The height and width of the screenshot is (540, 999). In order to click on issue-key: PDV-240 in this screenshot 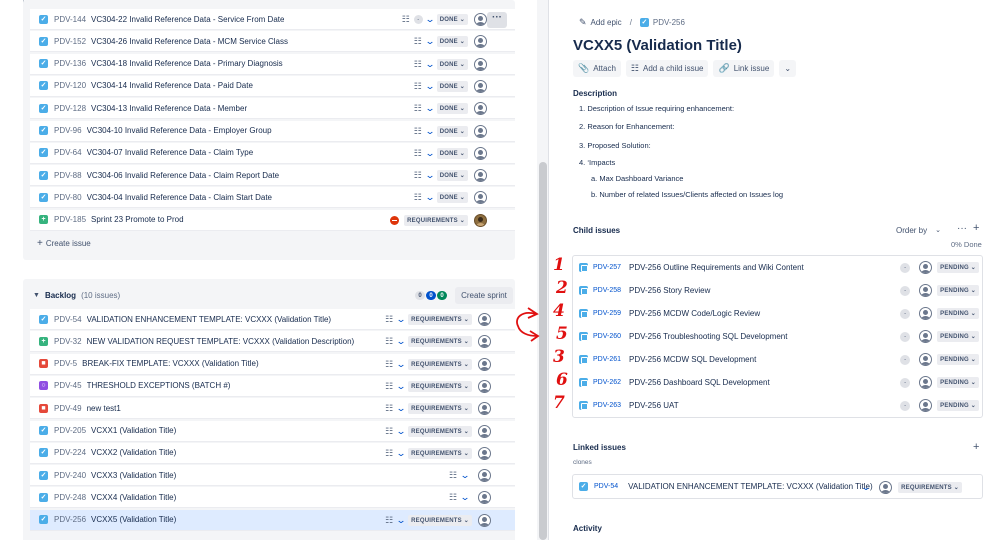, I will do `click(70, 475)`.